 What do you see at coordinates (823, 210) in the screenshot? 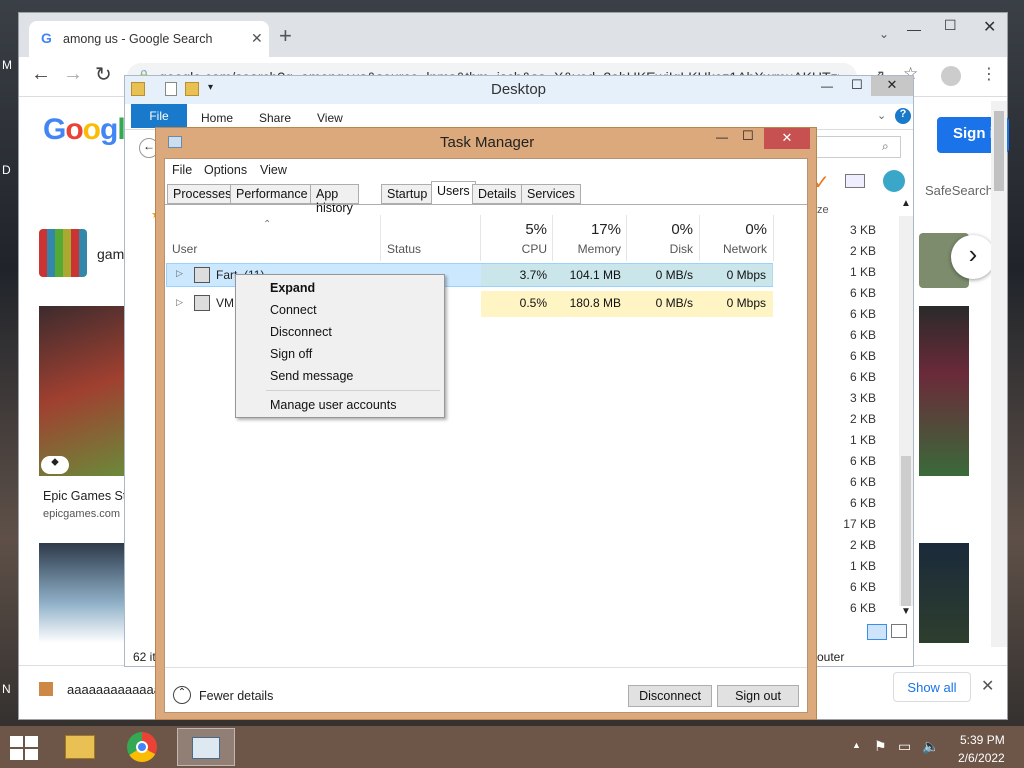
I see `size-column-header: ze` at bounding box center [823, 210].